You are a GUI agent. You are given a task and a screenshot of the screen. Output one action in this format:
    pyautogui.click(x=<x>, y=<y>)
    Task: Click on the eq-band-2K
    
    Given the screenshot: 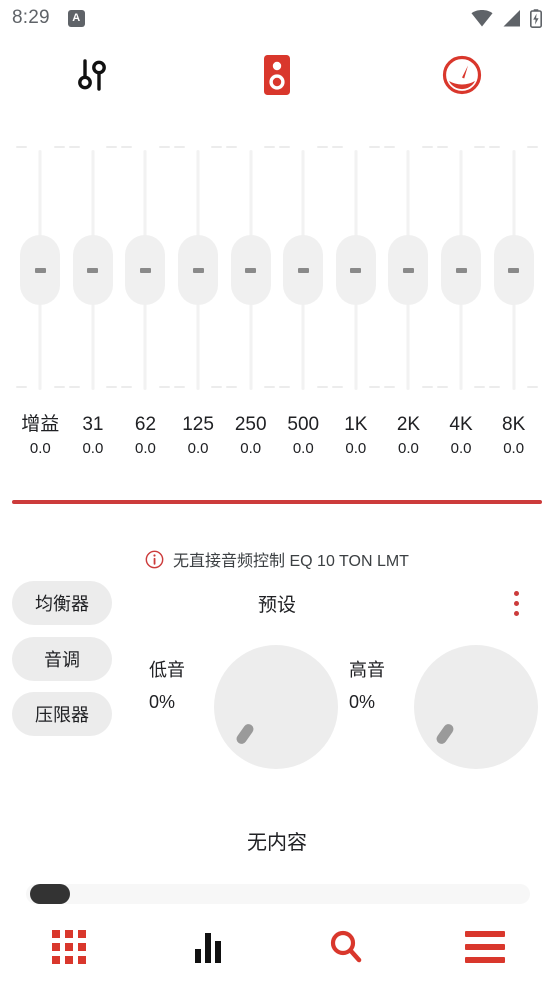 What is the action you would take?
    pyautogui.click(x=408, y=270)
    